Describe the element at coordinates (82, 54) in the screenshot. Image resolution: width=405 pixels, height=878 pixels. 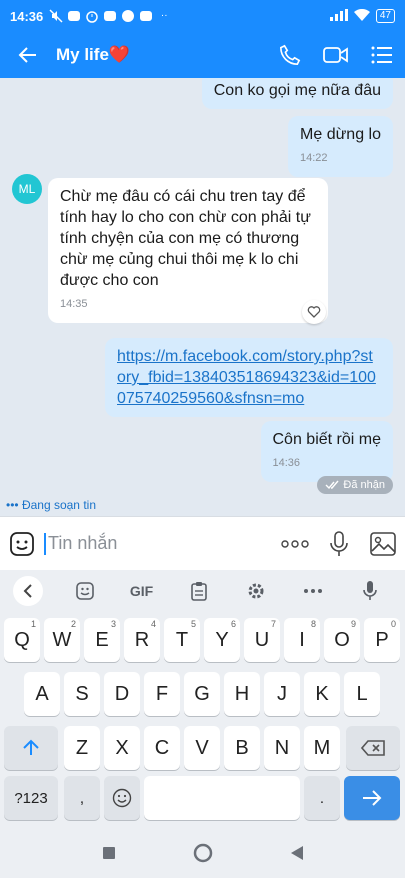
I see `chat-title-text: My life` at that location.